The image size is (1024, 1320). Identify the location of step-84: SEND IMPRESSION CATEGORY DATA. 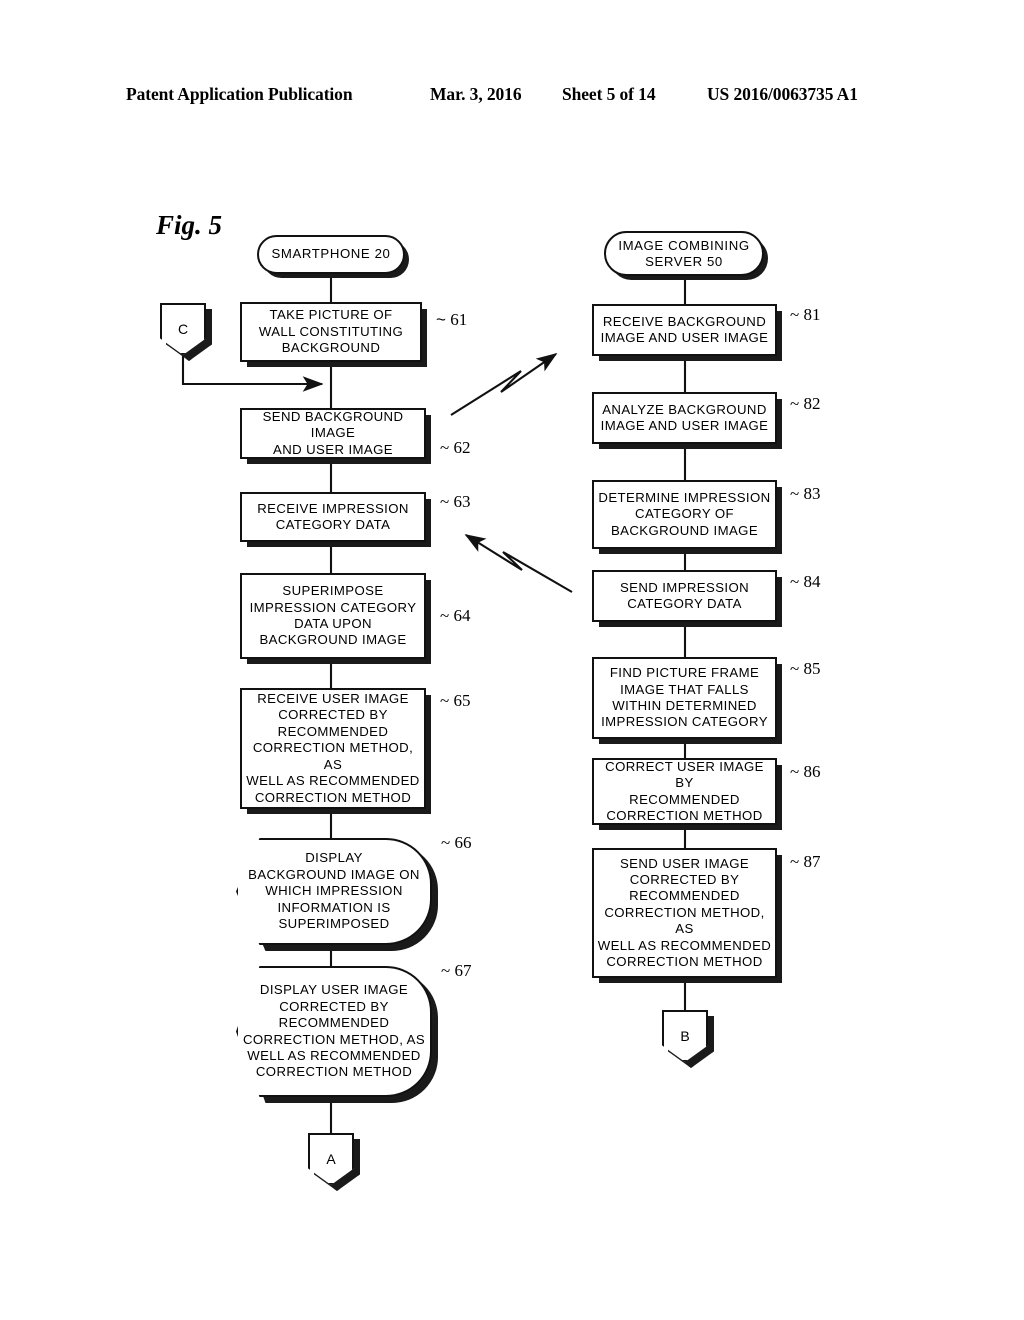
(684, 596).